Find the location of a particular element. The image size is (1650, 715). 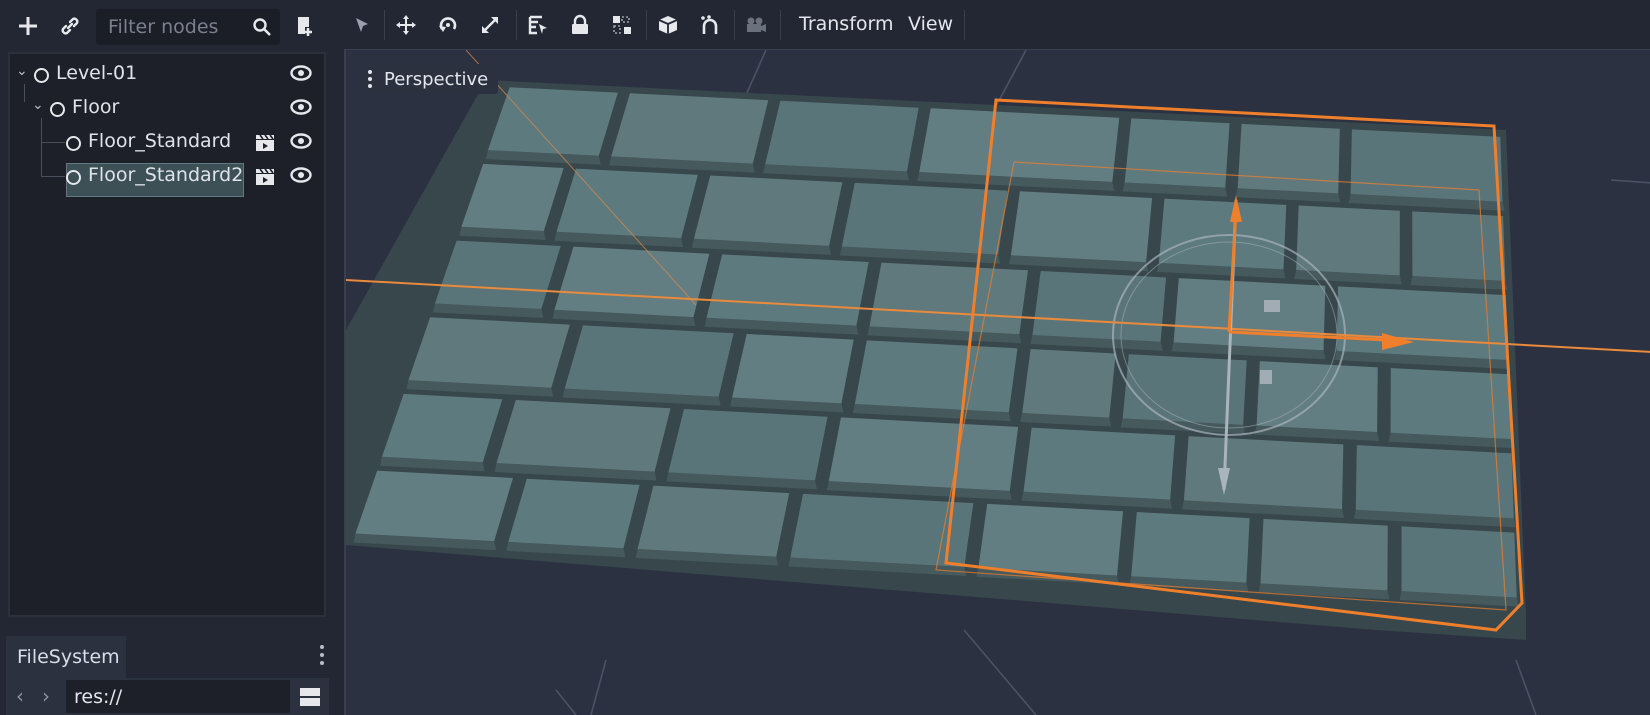

tree-item-label: Floor is located at coordinates (96, 107).